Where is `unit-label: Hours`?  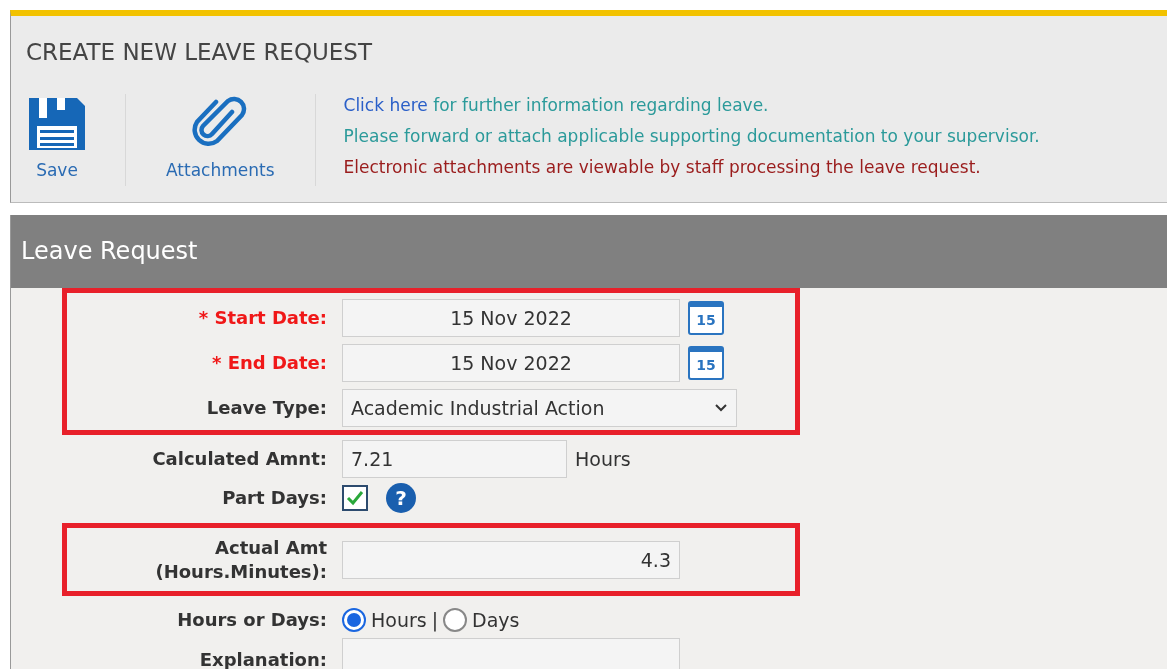
unit-label: Hours is located at coordinates (603, 459).